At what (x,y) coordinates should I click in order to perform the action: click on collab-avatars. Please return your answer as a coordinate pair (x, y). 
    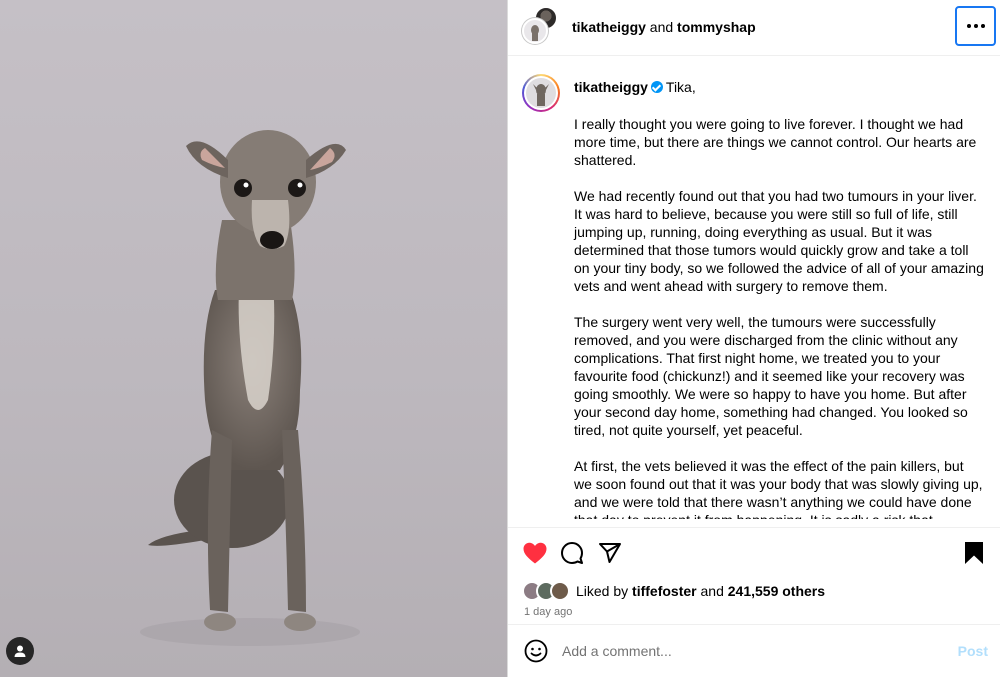
    Looking at the image, I should click on (543, 27).